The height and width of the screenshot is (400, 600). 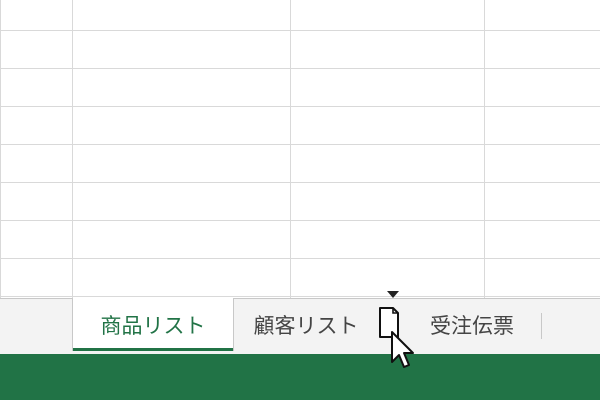 What do you see at coordinates (300, 377) in the screenshot?
I see `status-bar` at bounding box center [300, 377].